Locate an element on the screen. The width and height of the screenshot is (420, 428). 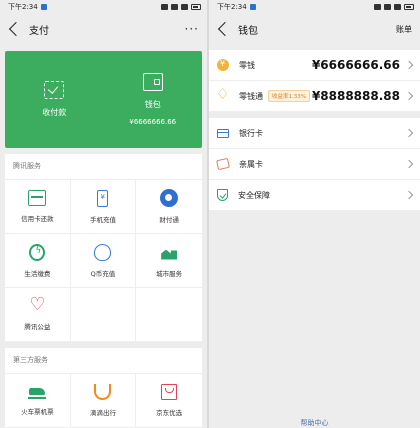
service-label: 生活缴费 is located at coordinates (37, 273).